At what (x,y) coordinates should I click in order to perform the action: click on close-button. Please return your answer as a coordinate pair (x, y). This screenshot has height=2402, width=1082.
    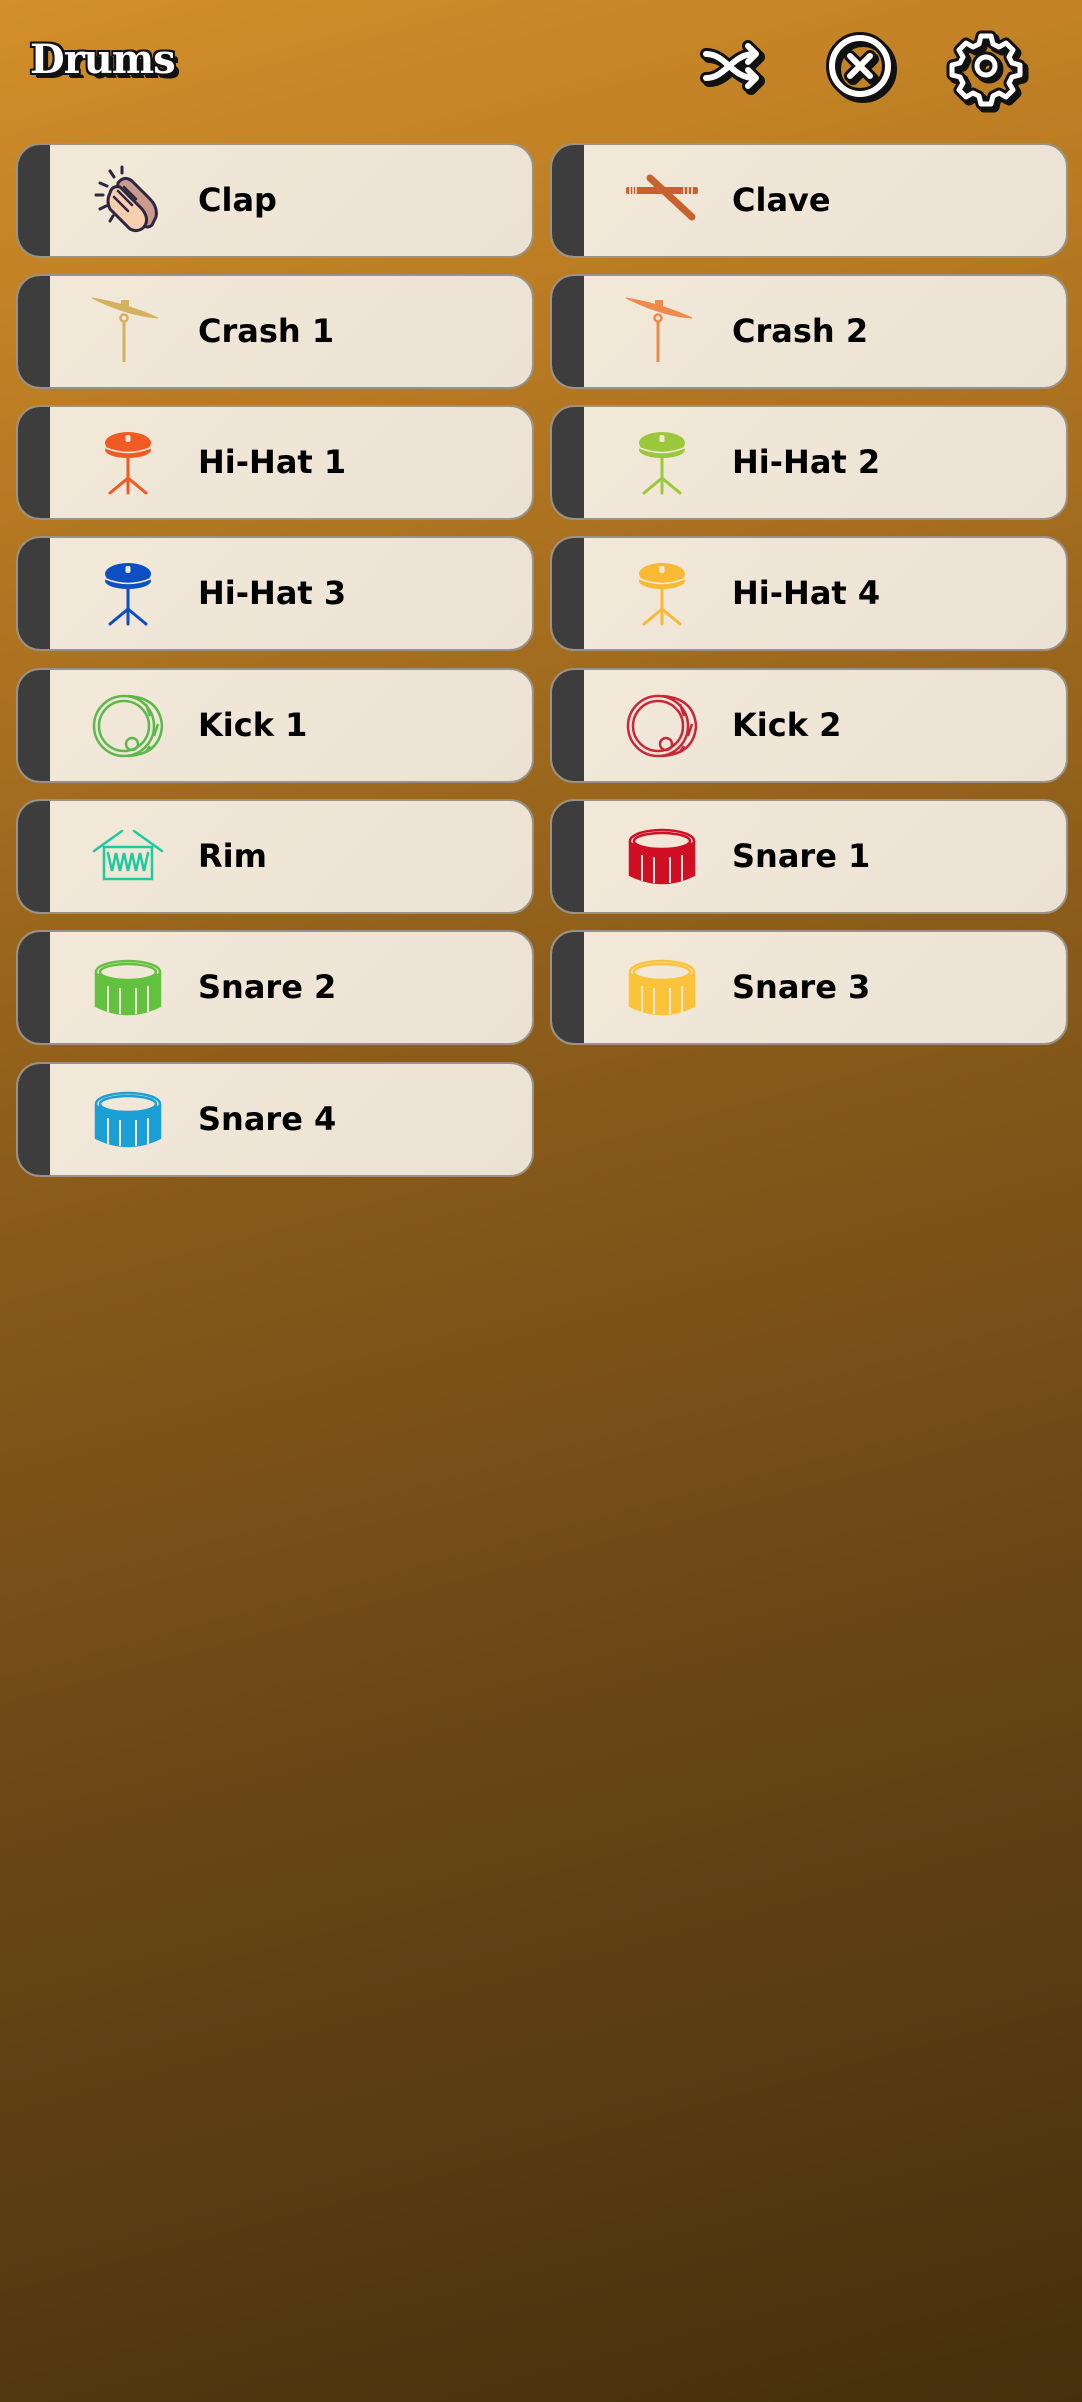
    Looking at the image, I should click on (860, 66).